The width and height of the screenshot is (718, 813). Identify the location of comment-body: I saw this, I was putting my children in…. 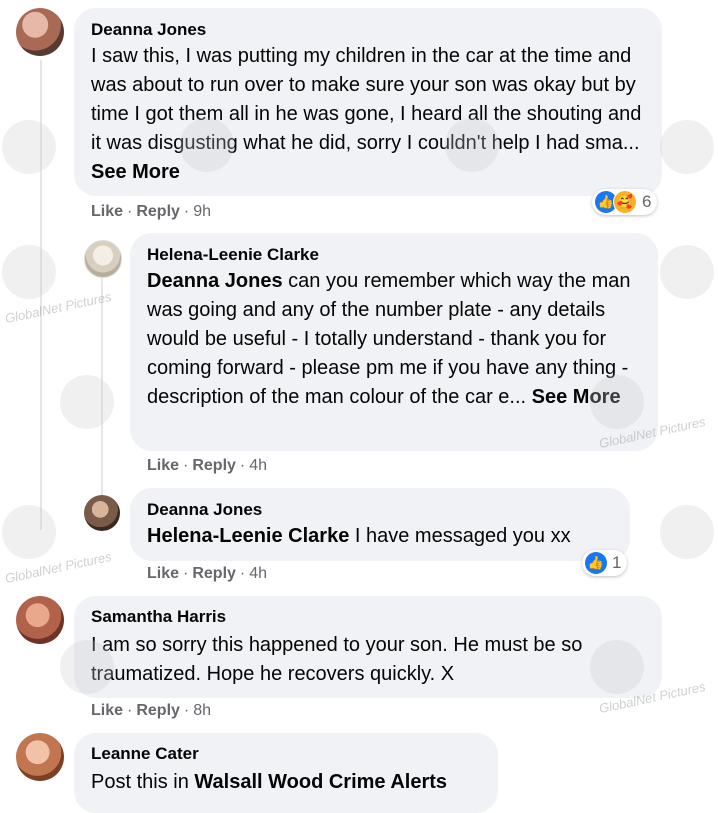
(366, 99).